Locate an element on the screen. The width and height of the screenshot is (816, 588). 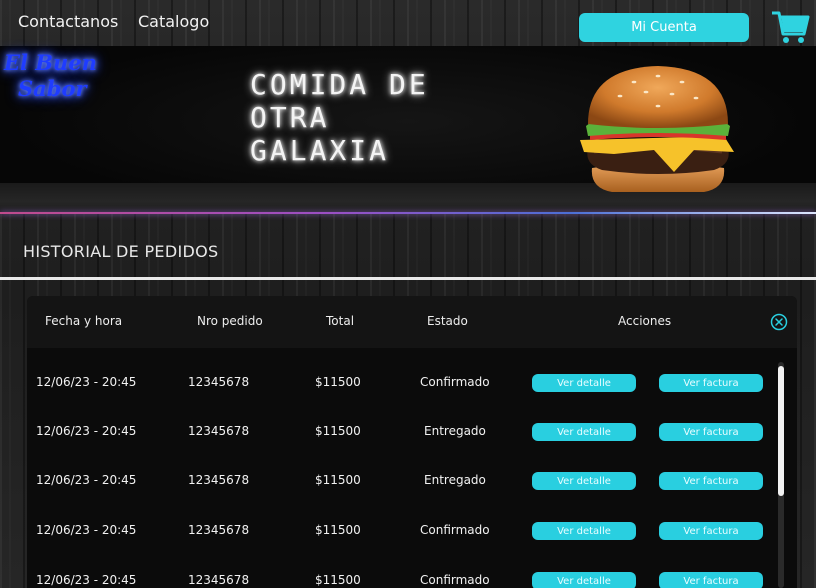
close-icon is located at coordinates (779, 322).